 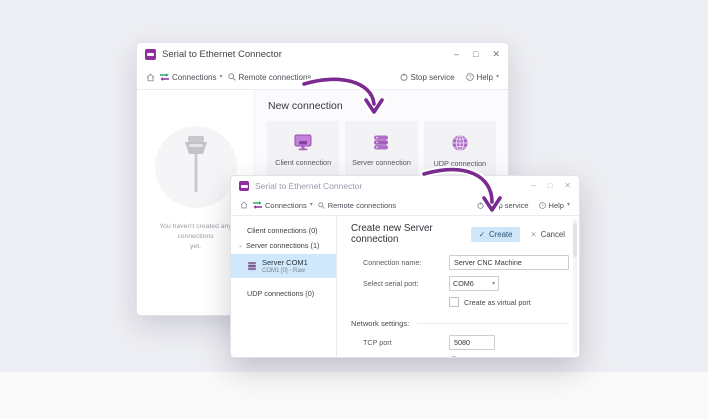 I want to click on client-connections-label: Client connections (0), so click(x=282, y=230).